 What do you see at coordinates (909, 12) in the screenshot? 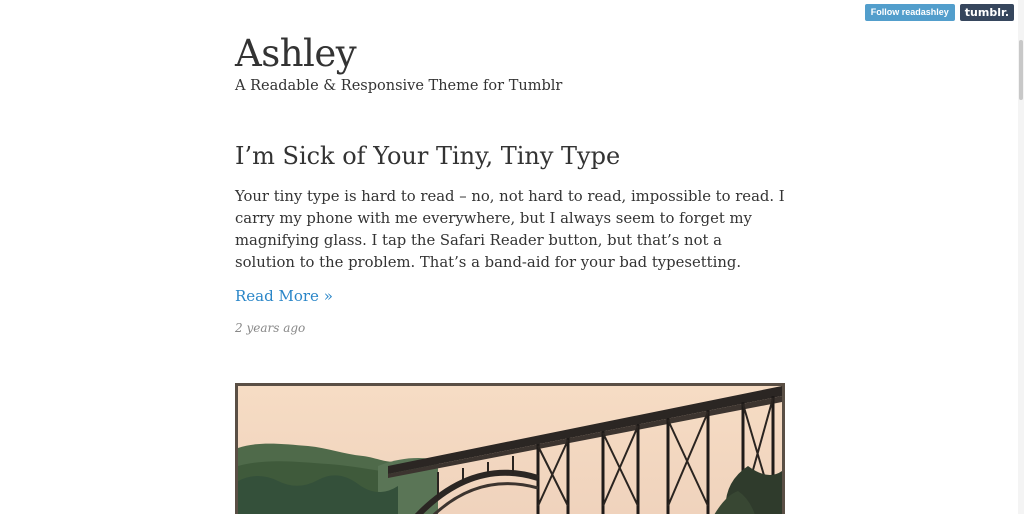
I see `follow-button: Follow readashley` at bounding box center [909, 12].